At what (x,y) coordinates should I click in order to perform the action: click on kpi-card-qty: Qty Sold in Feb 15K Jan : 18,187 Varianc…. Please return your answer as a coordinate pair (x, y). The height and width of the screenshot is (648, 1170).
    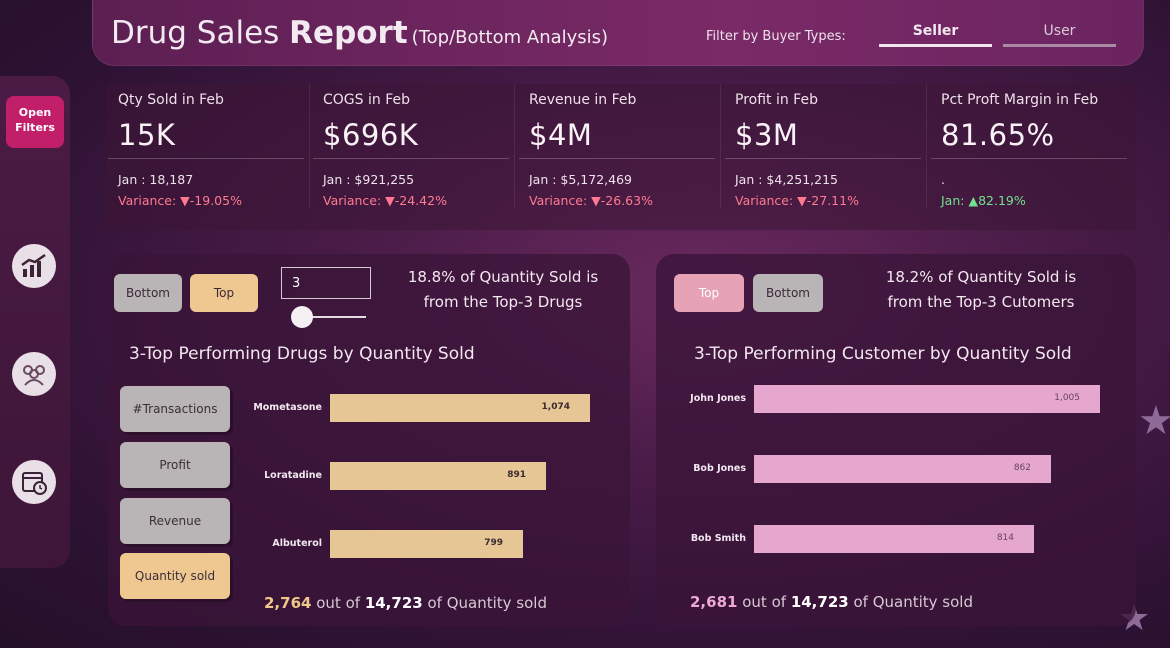
    Looking at the image, I should click on (209, 146).